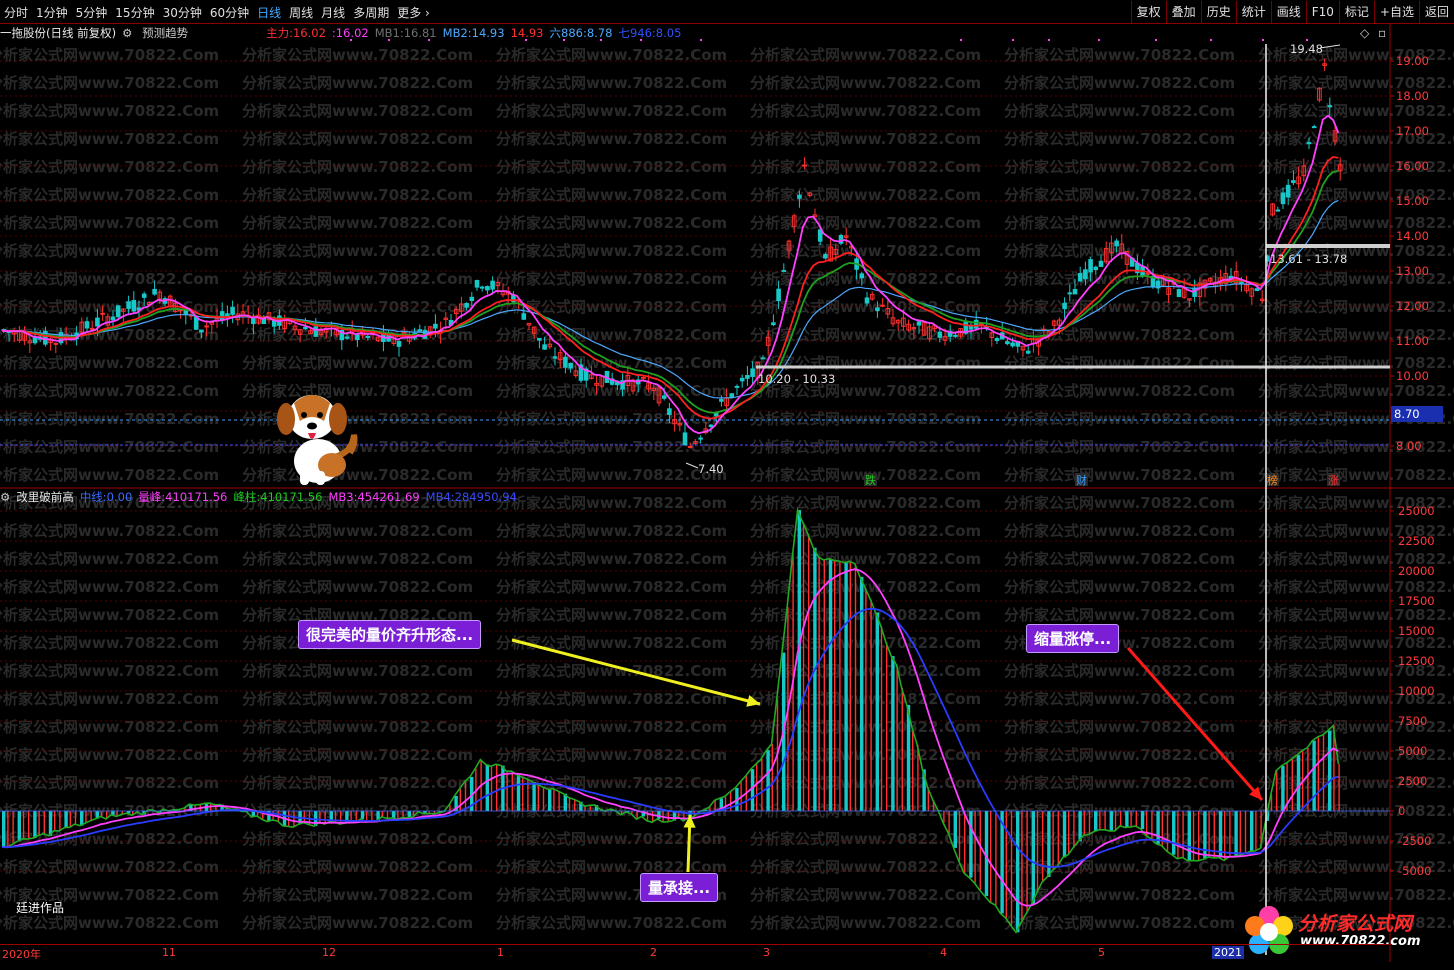 Image resolution: width=1454 pixels, height=970 pixels. I want to click on volume-indicator-title: 改里破前高, so click(45, 497).